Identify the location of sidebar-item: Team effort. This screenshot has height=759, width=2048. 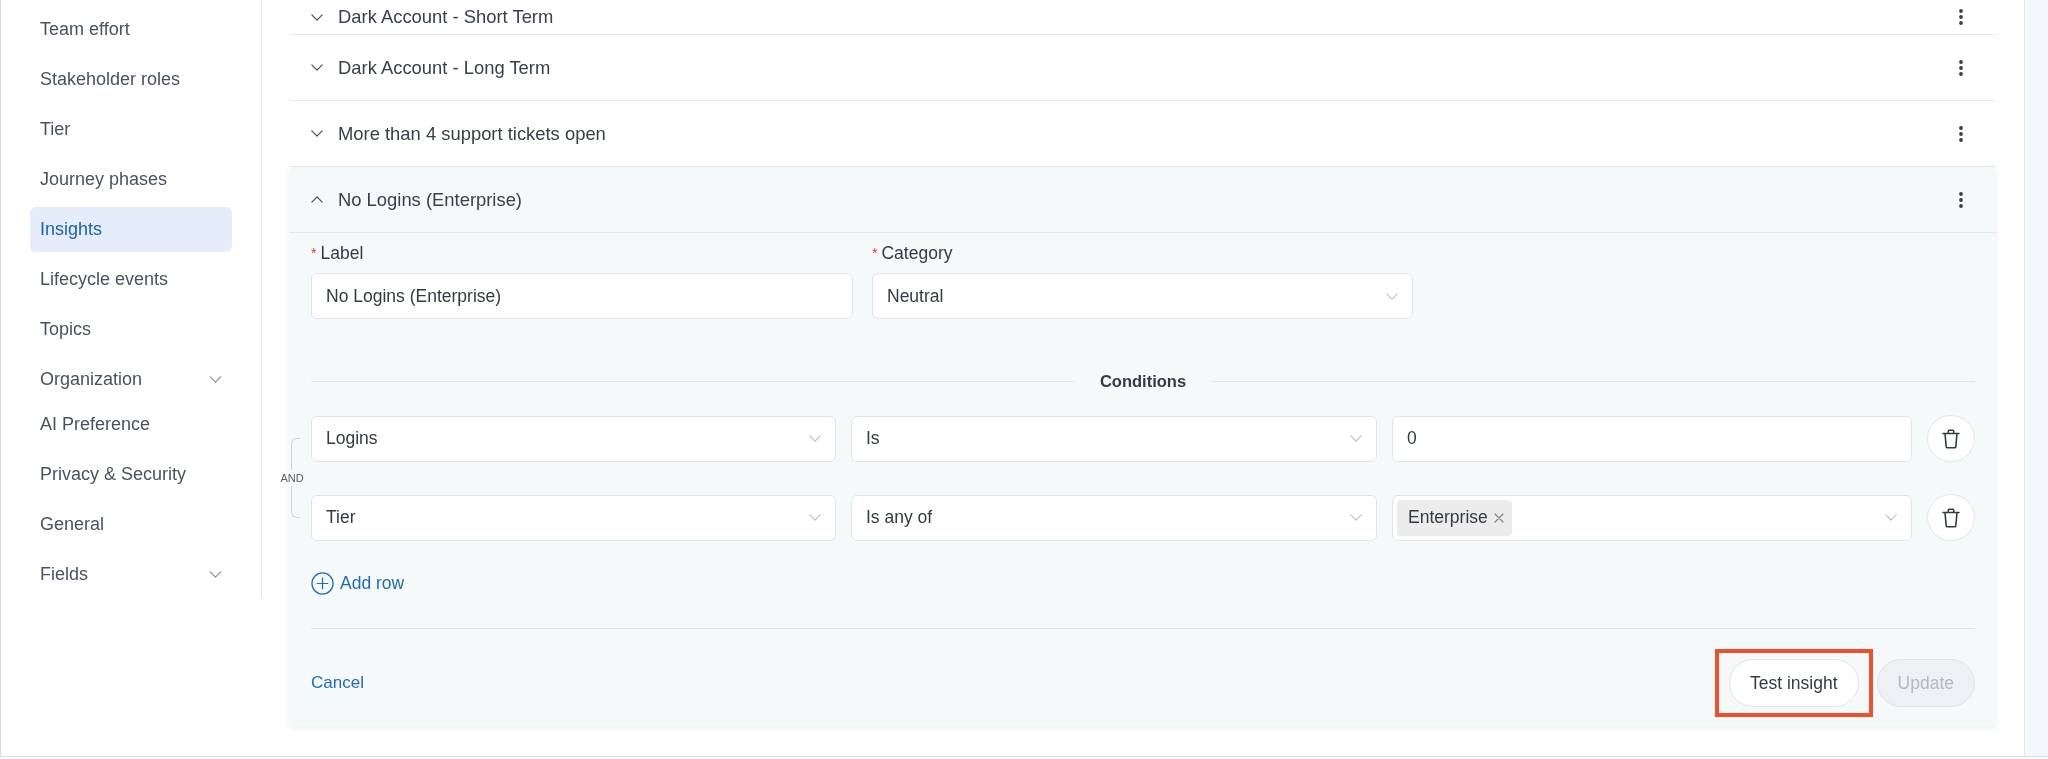
(131, 29).